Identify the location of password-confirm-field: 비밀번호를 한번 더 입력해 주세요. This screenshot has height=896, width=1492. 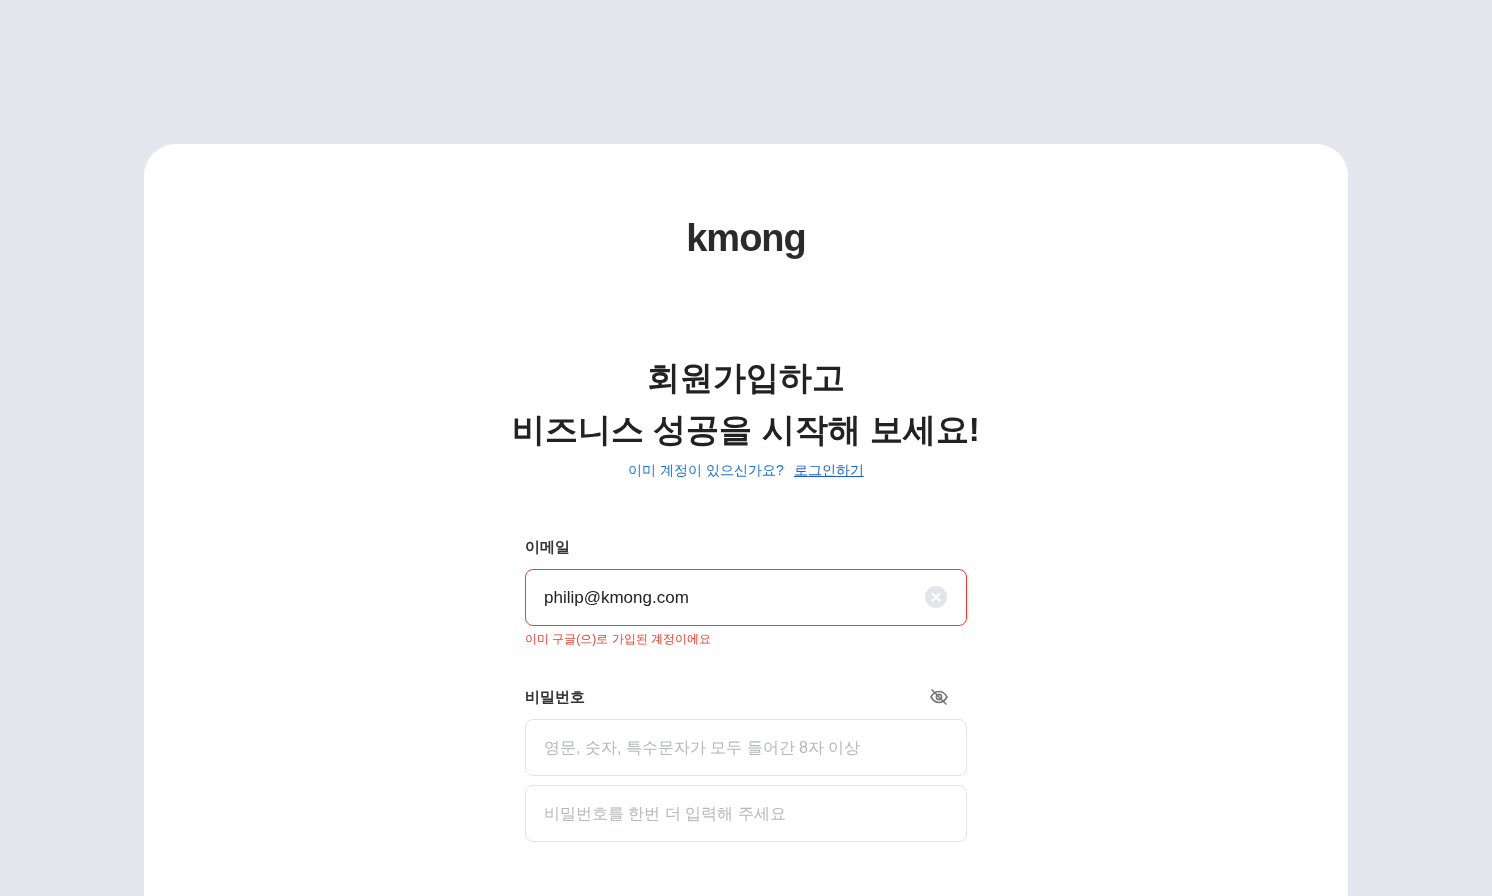
(746, 813).